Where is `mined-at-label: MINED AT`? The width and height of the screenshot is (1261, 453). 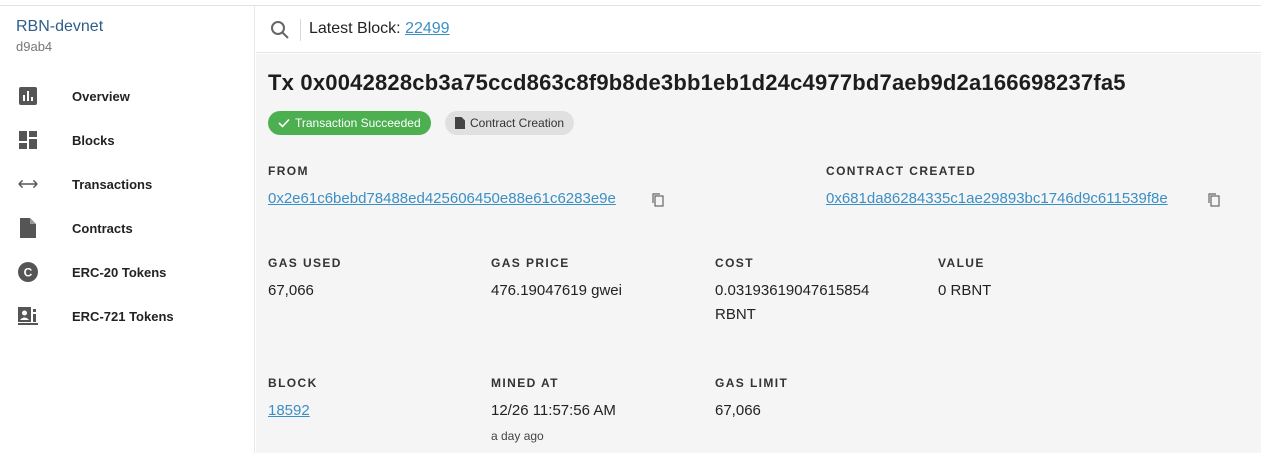
mined-at-label: MINED AT is located at coordinates (525, 383).